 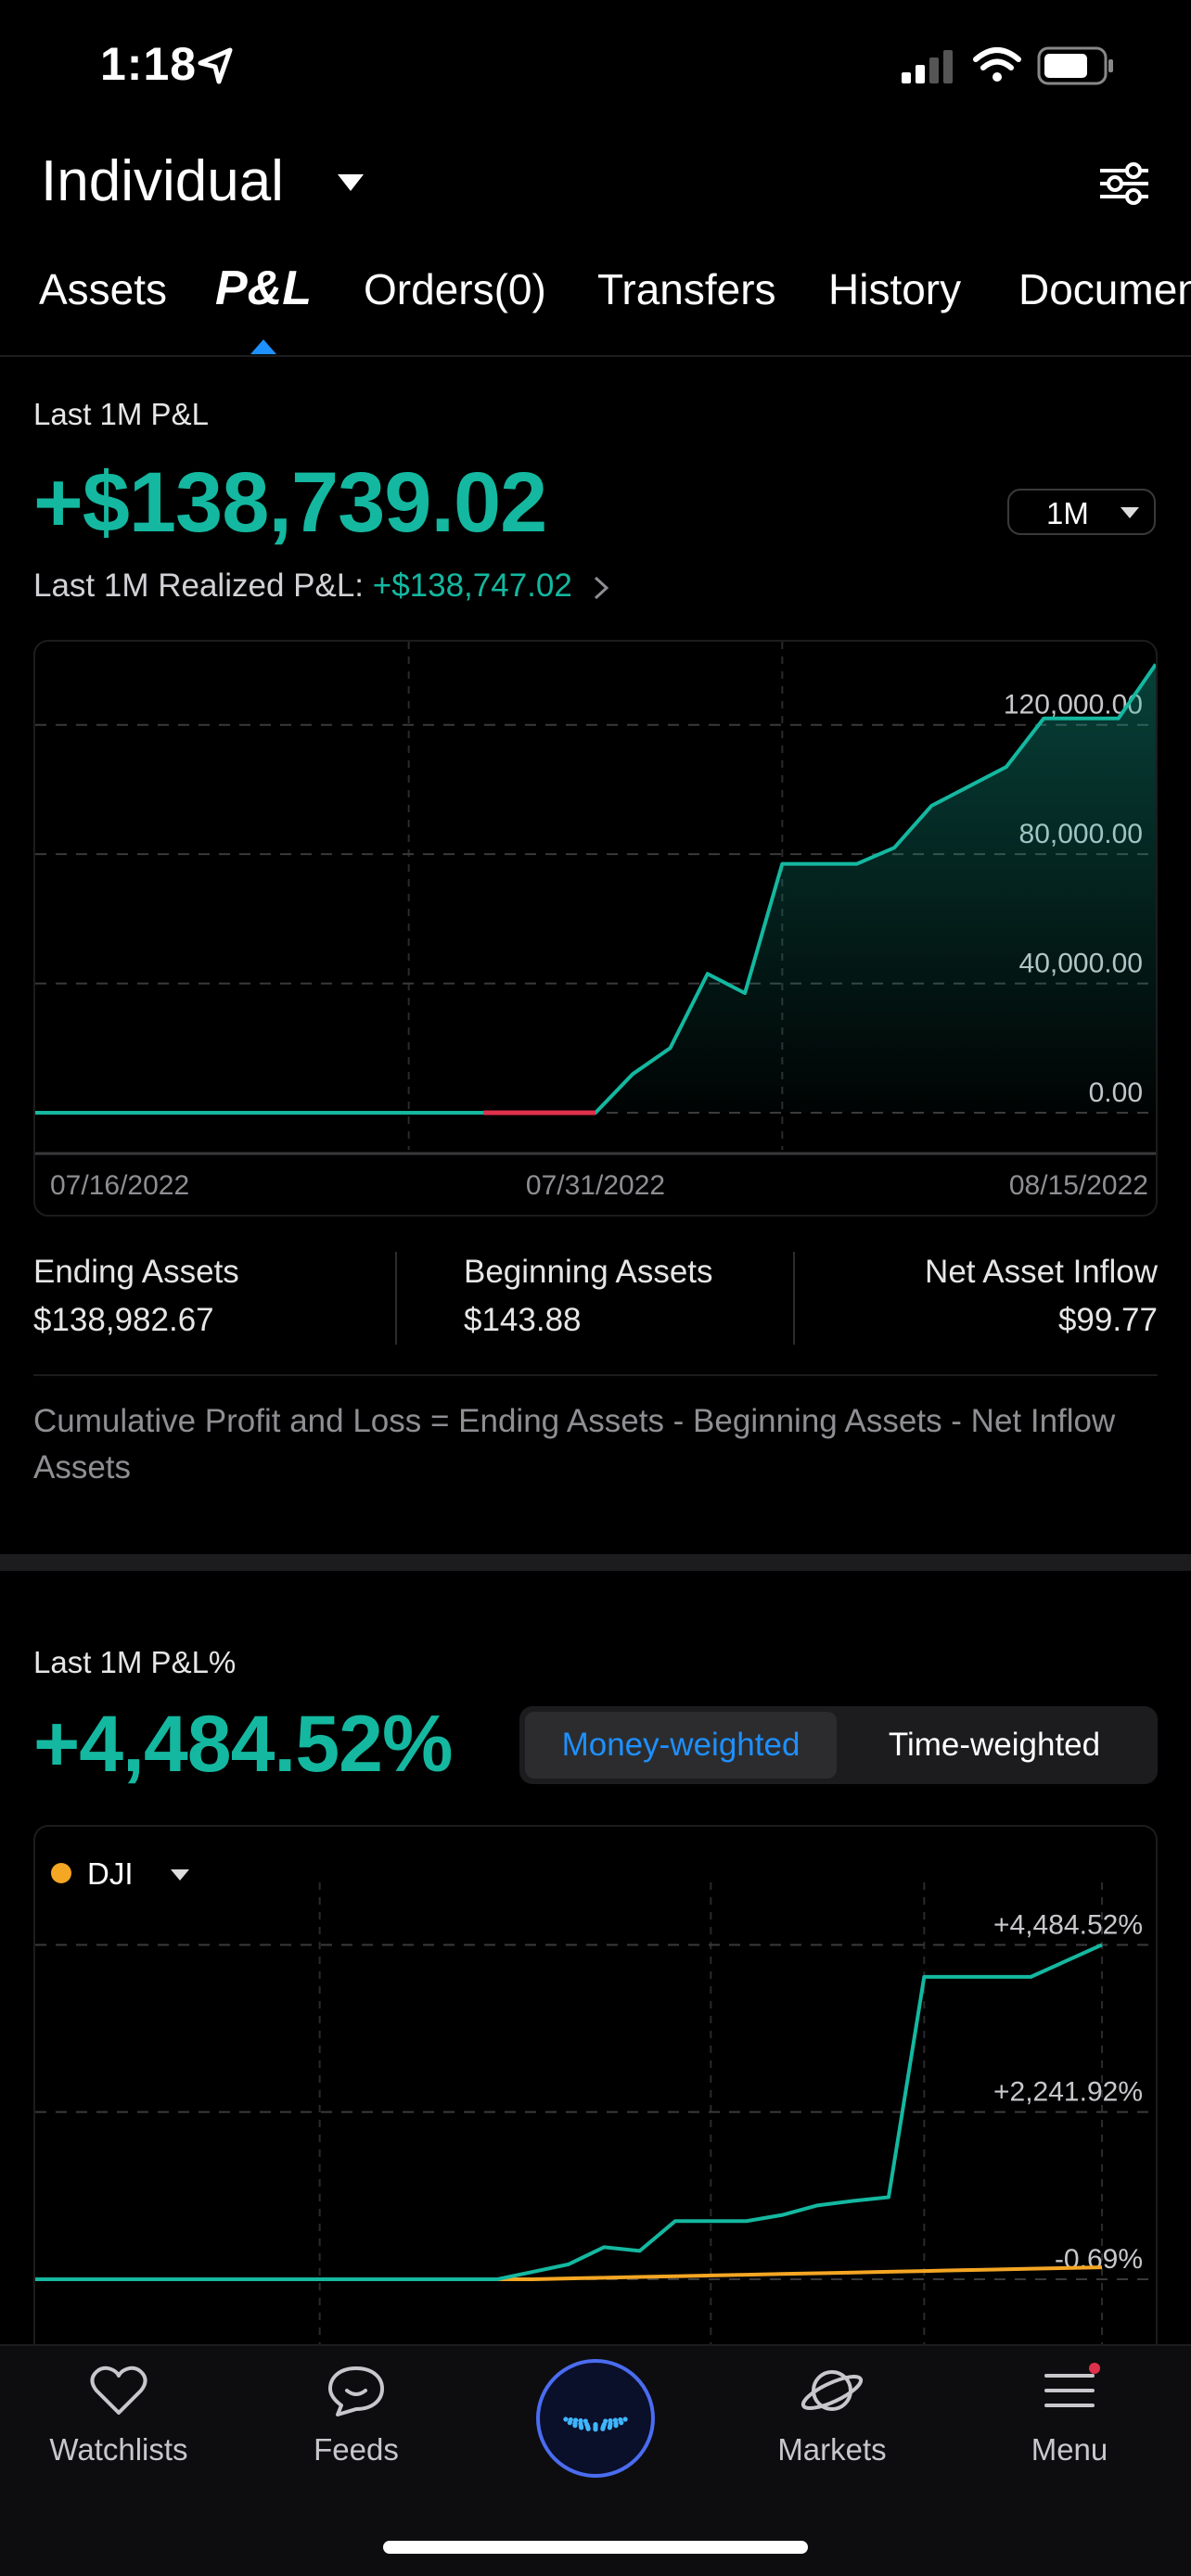 I want to click on cellular-signal-icon, so click(x=927, y=66).